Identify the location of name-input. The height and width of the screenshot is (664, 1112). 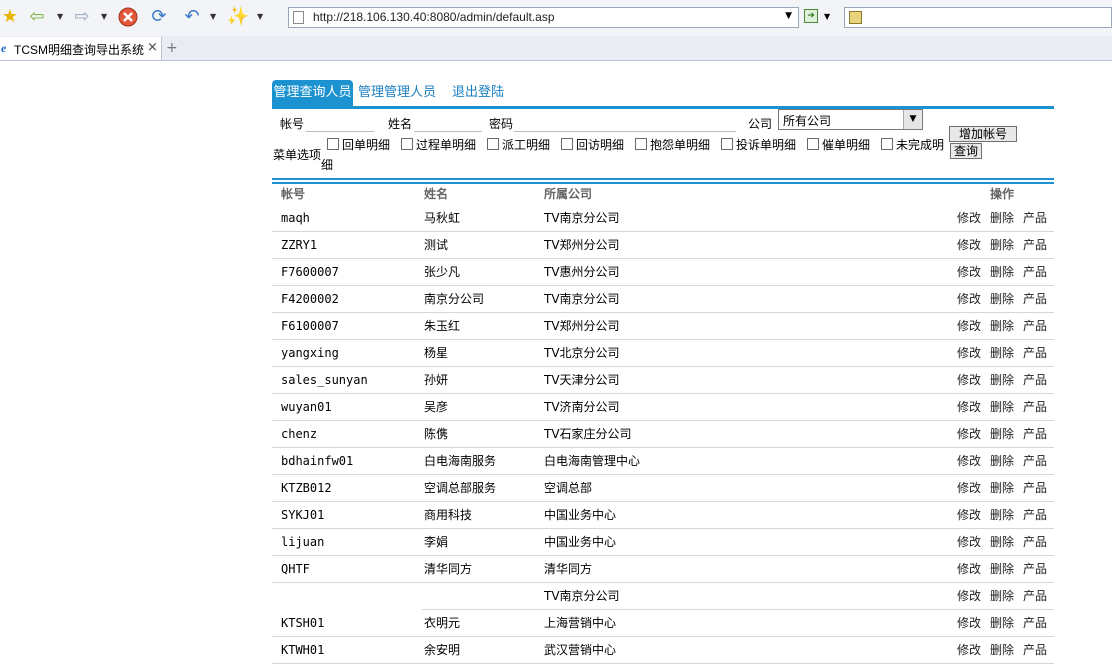
(448, 123).